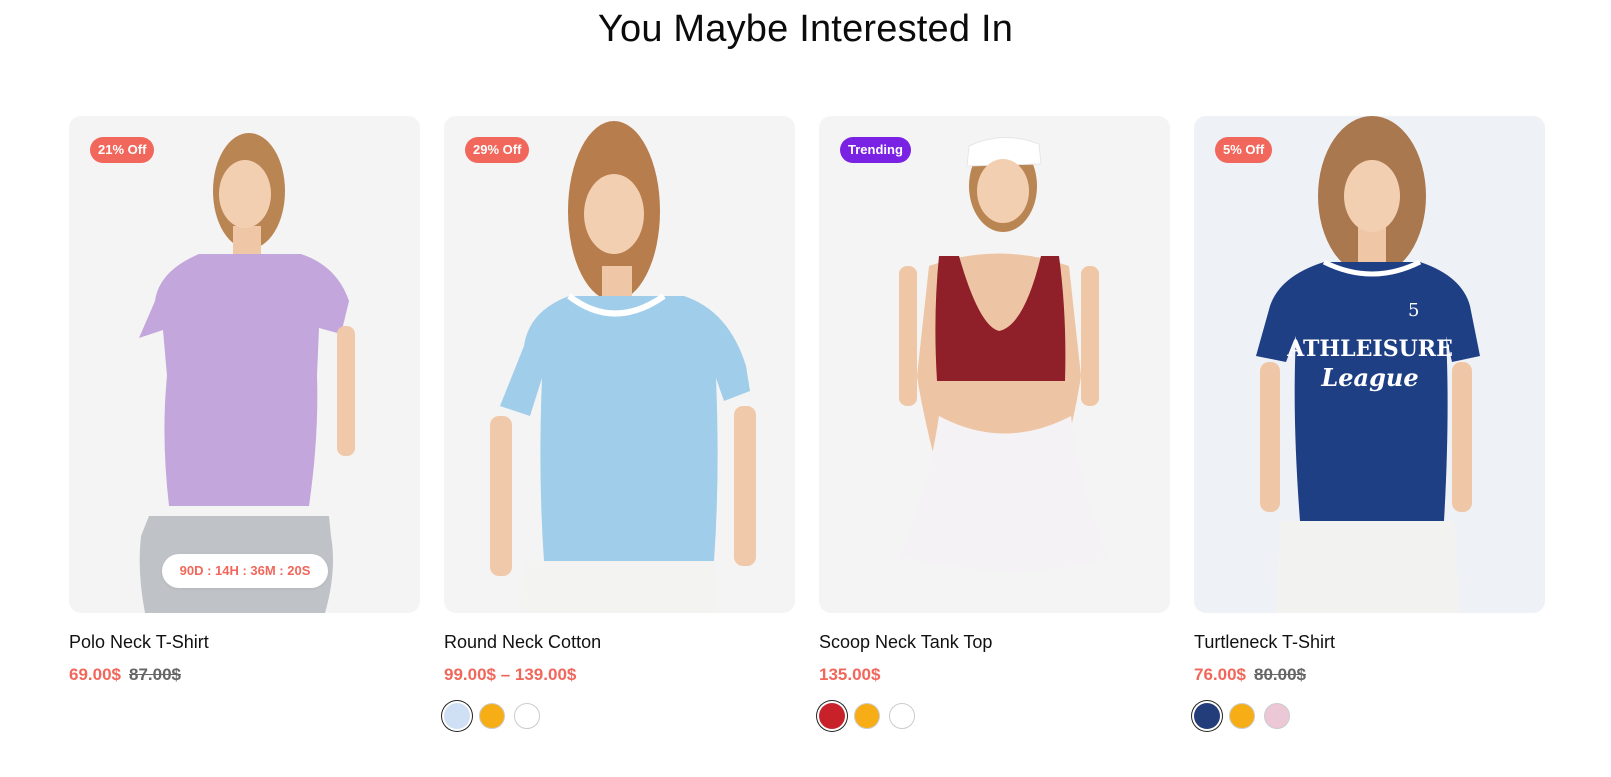 The image size is (1611, 777). Describe the element at coordinates (245, 571) in the screenshot. I see `countdown-timer: 90D : 14H : 36M : 20S` at that location.